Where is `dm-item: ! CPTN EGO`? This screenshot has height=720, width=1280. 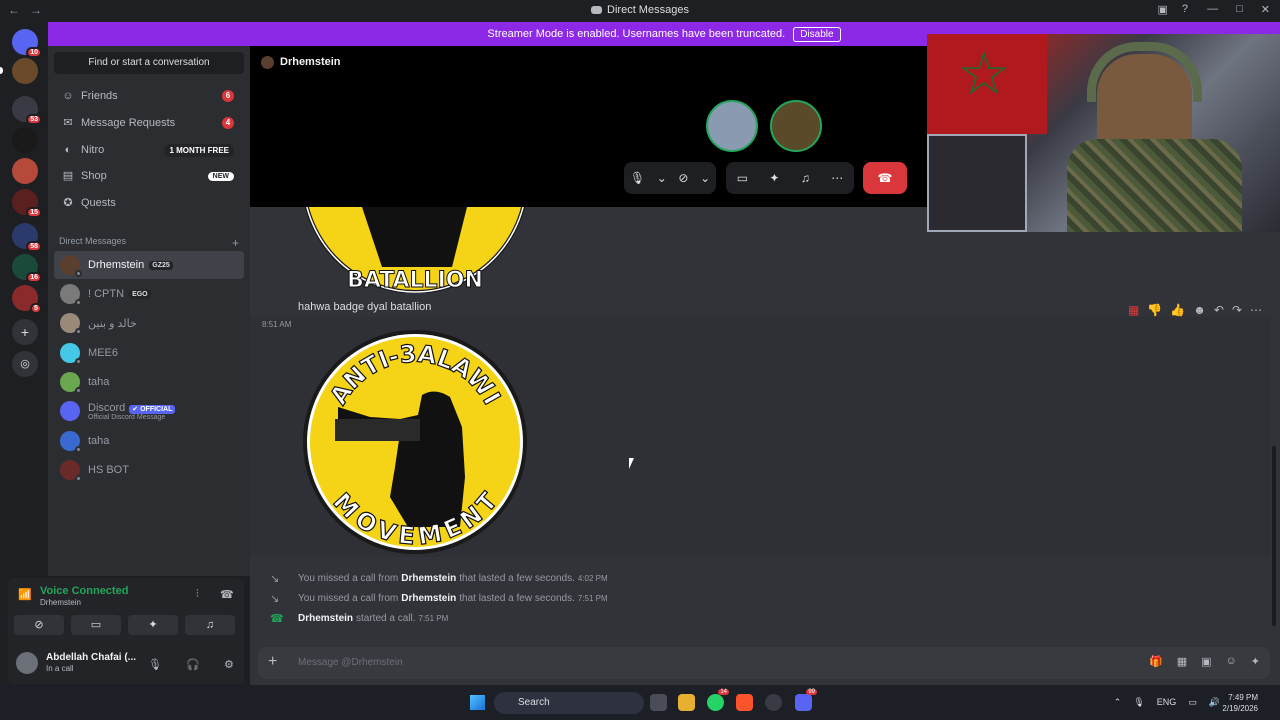
dm-item: ! CPTN EGO is located at coordinates (149, 294).